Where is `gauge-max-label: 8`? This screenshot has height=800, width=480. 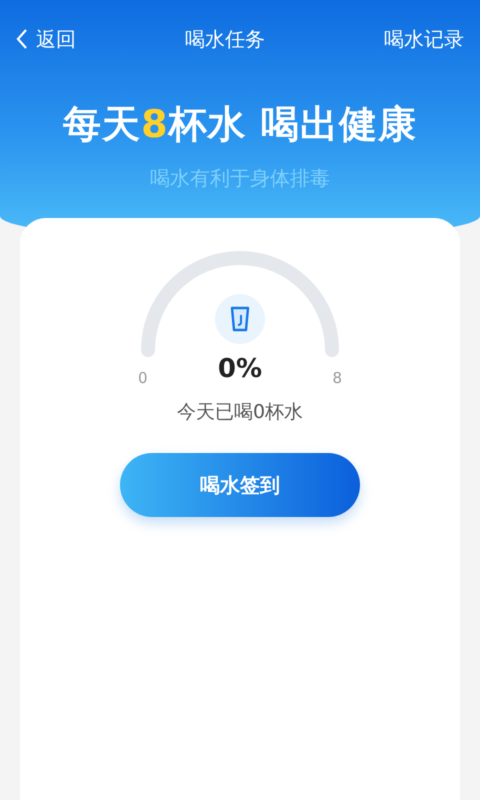
gauge-max-label: 8 is located at coordinates (337, 378).